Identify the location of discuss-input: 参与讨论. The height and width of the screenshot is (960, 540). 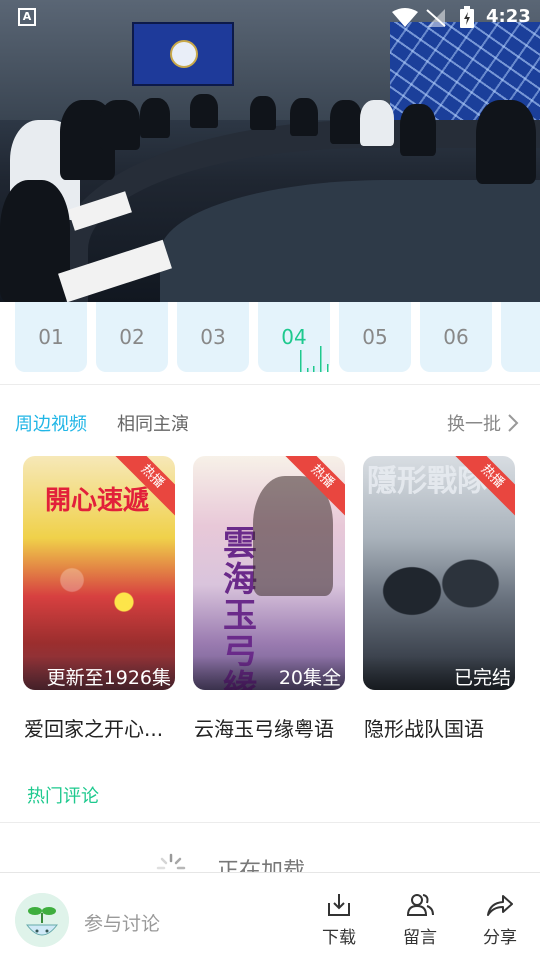
(122, 922).